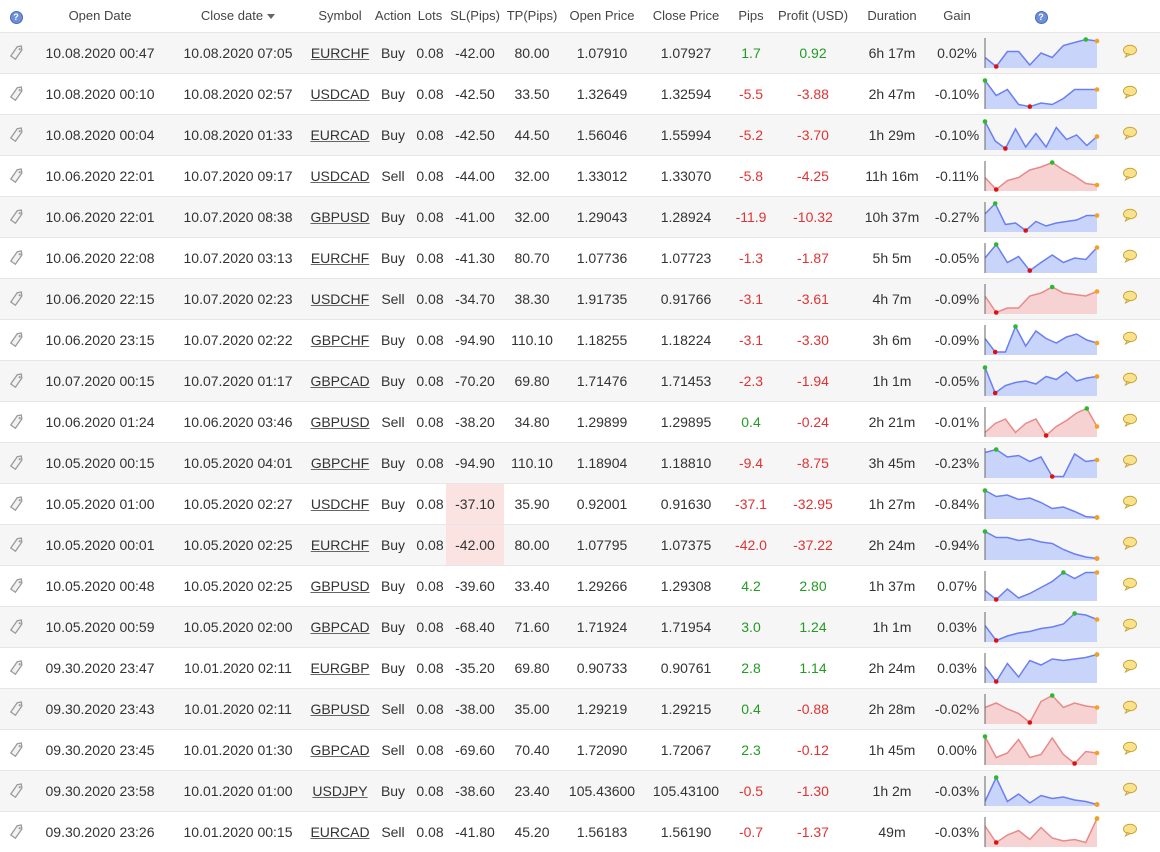 This screenshot has width=1160, height=852. I want to click on header-profit: Profit (USD), so click(813, 16).